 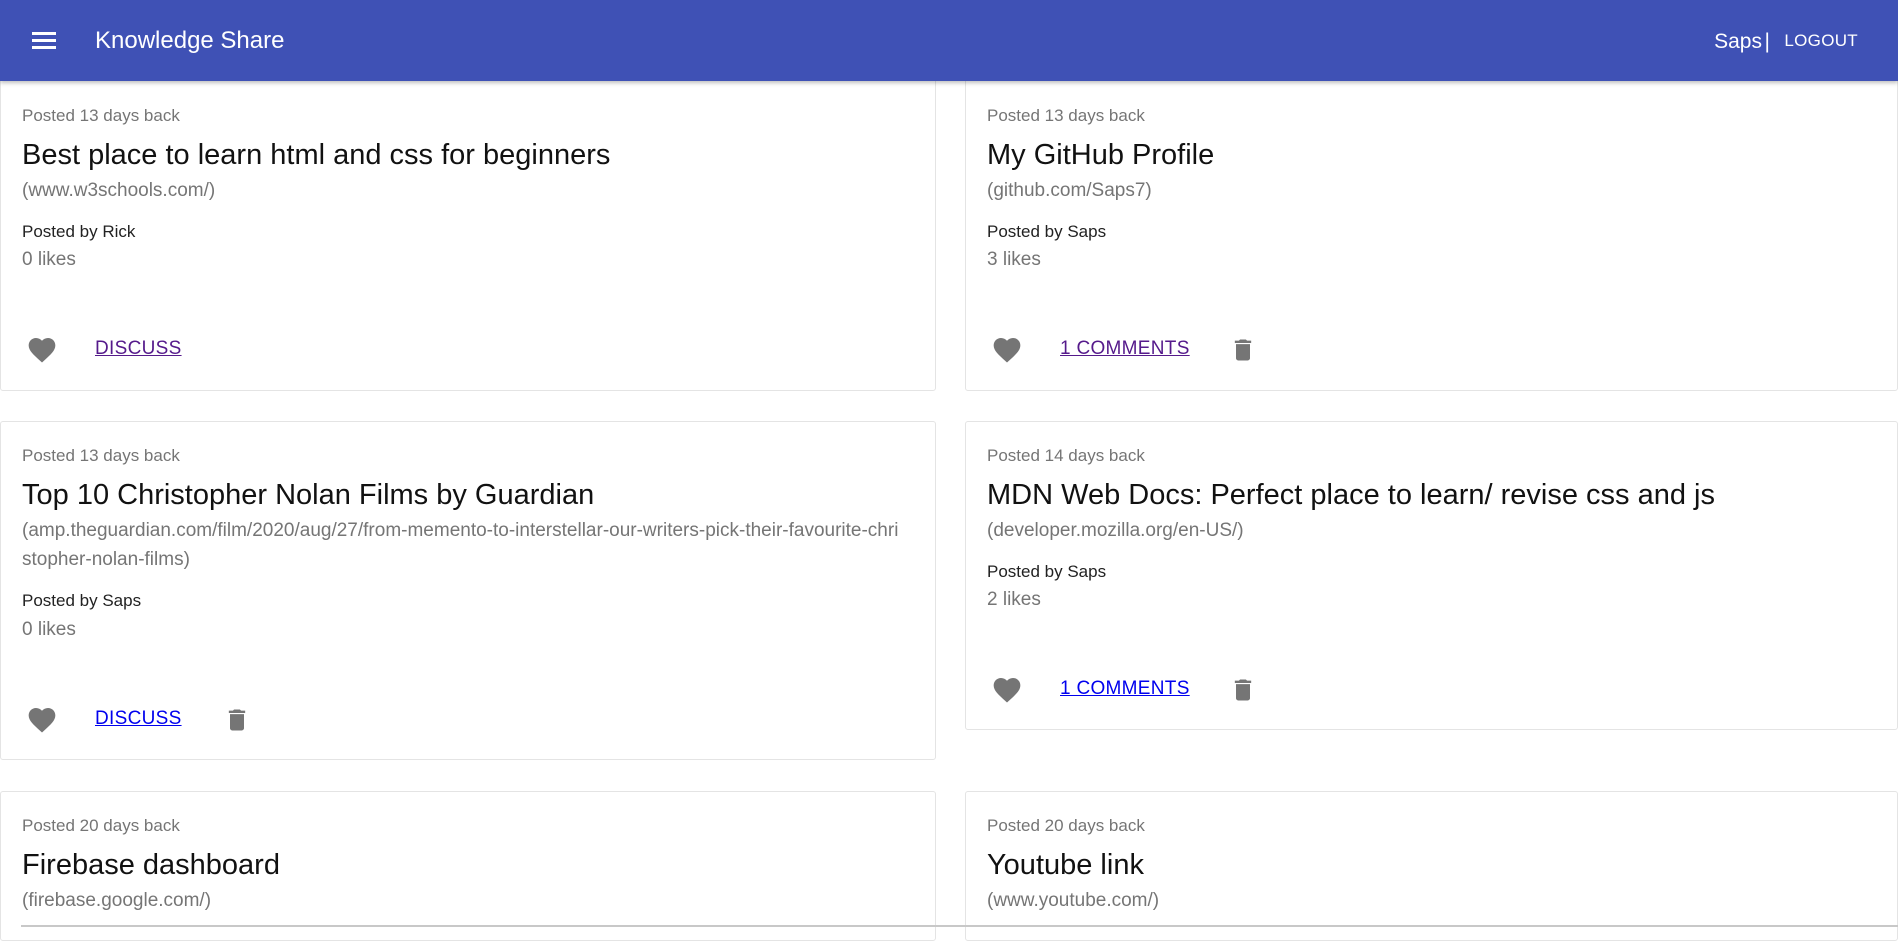 What do you see at coordinates (1115, 530) in the screenshot?
I see `post-link: (developer.mozilla.org/en-US/)` at bounding box center [1115, 530].